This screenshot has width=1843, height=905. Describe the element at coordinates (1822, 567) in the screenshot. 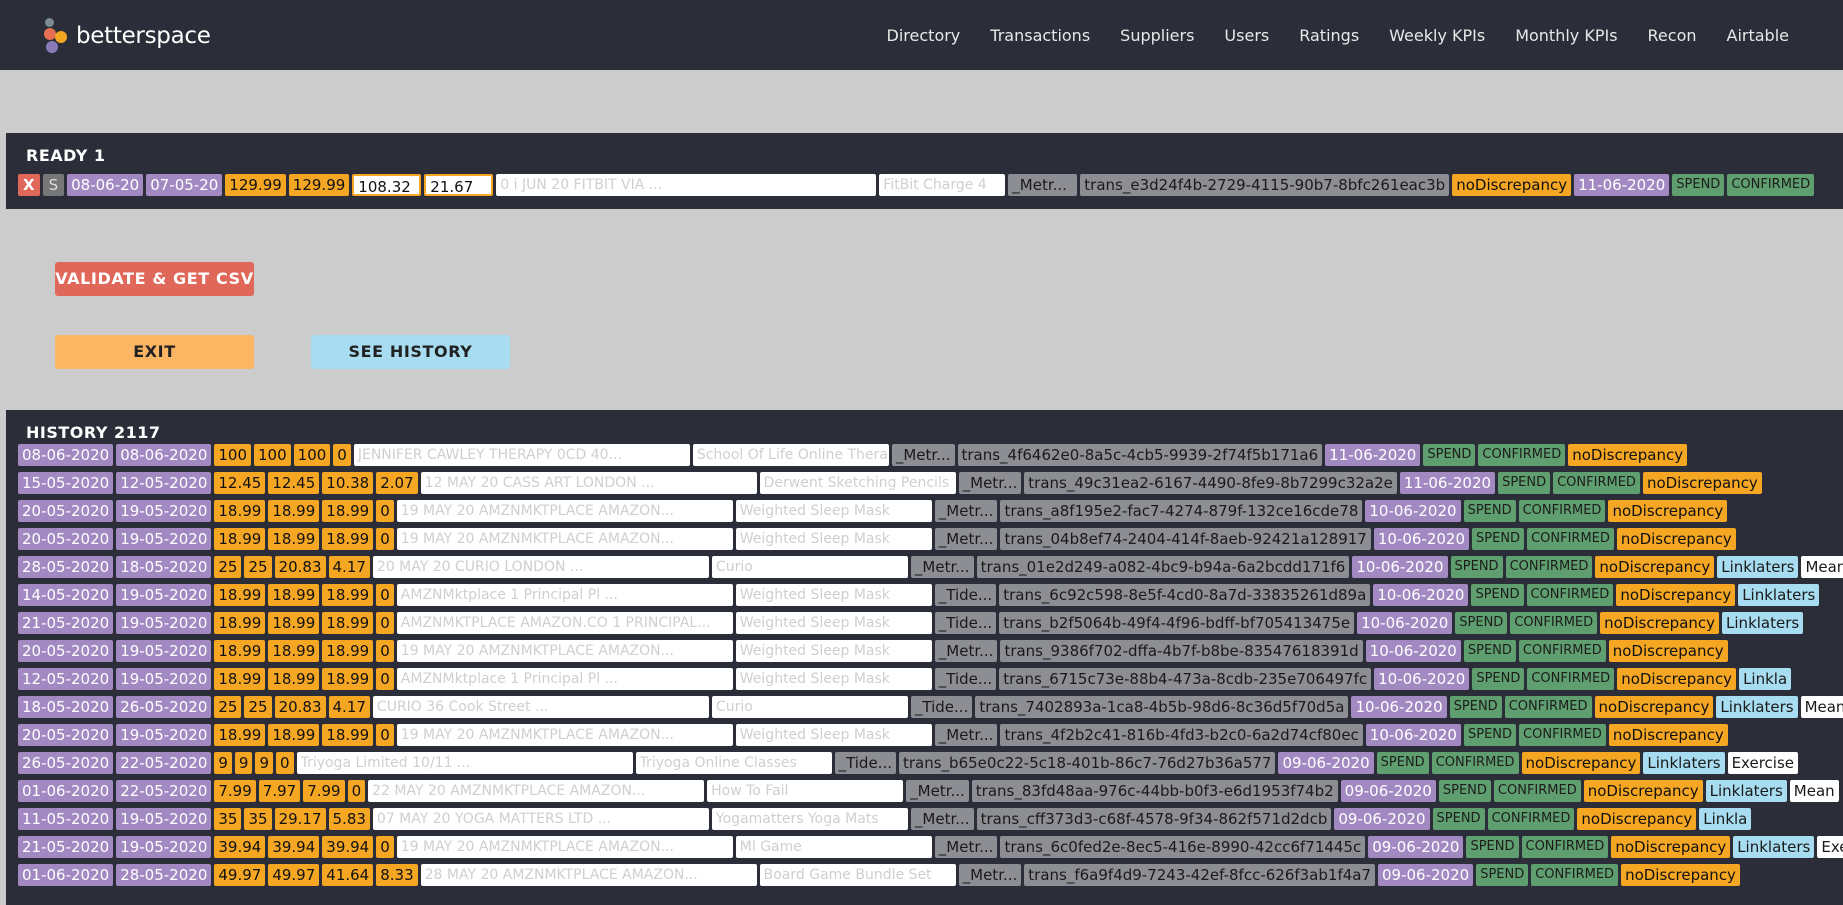

I see `category-badge: Meaningful` at that location.